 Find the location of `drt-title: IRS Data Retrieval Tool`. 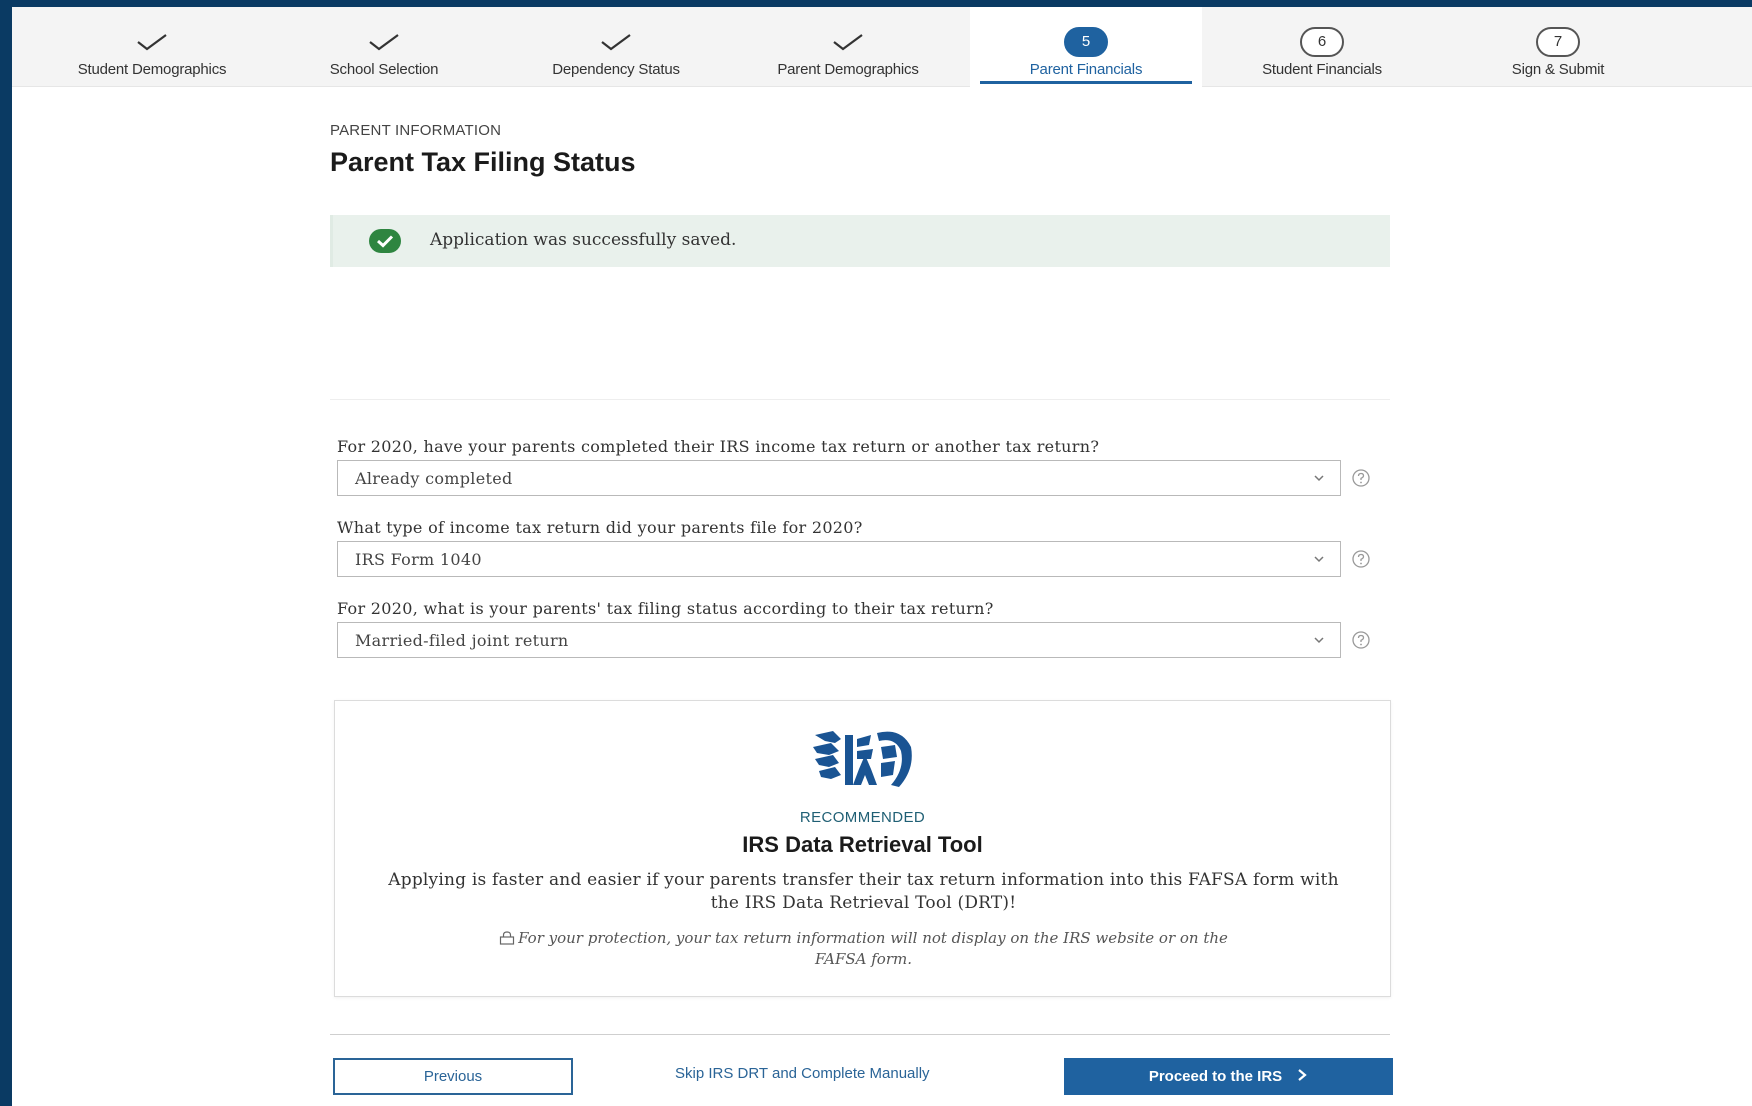

drt-title: IRS Data Retrieval Tool is located at coordinates (862, 844).